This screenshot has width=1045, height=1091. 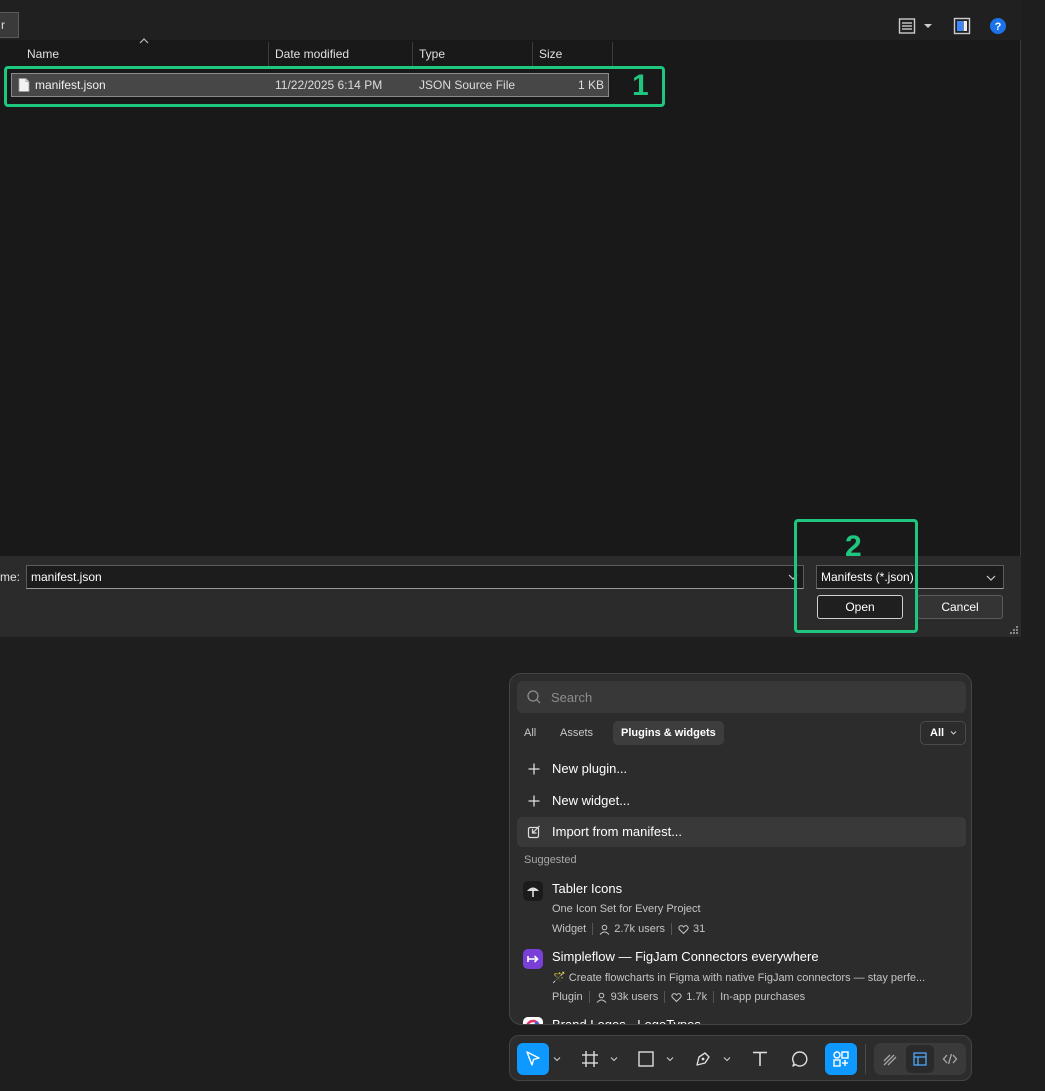 I want to click on plugin-name: Brand Logos - LogoTypes, so click(x=626, y=1021).